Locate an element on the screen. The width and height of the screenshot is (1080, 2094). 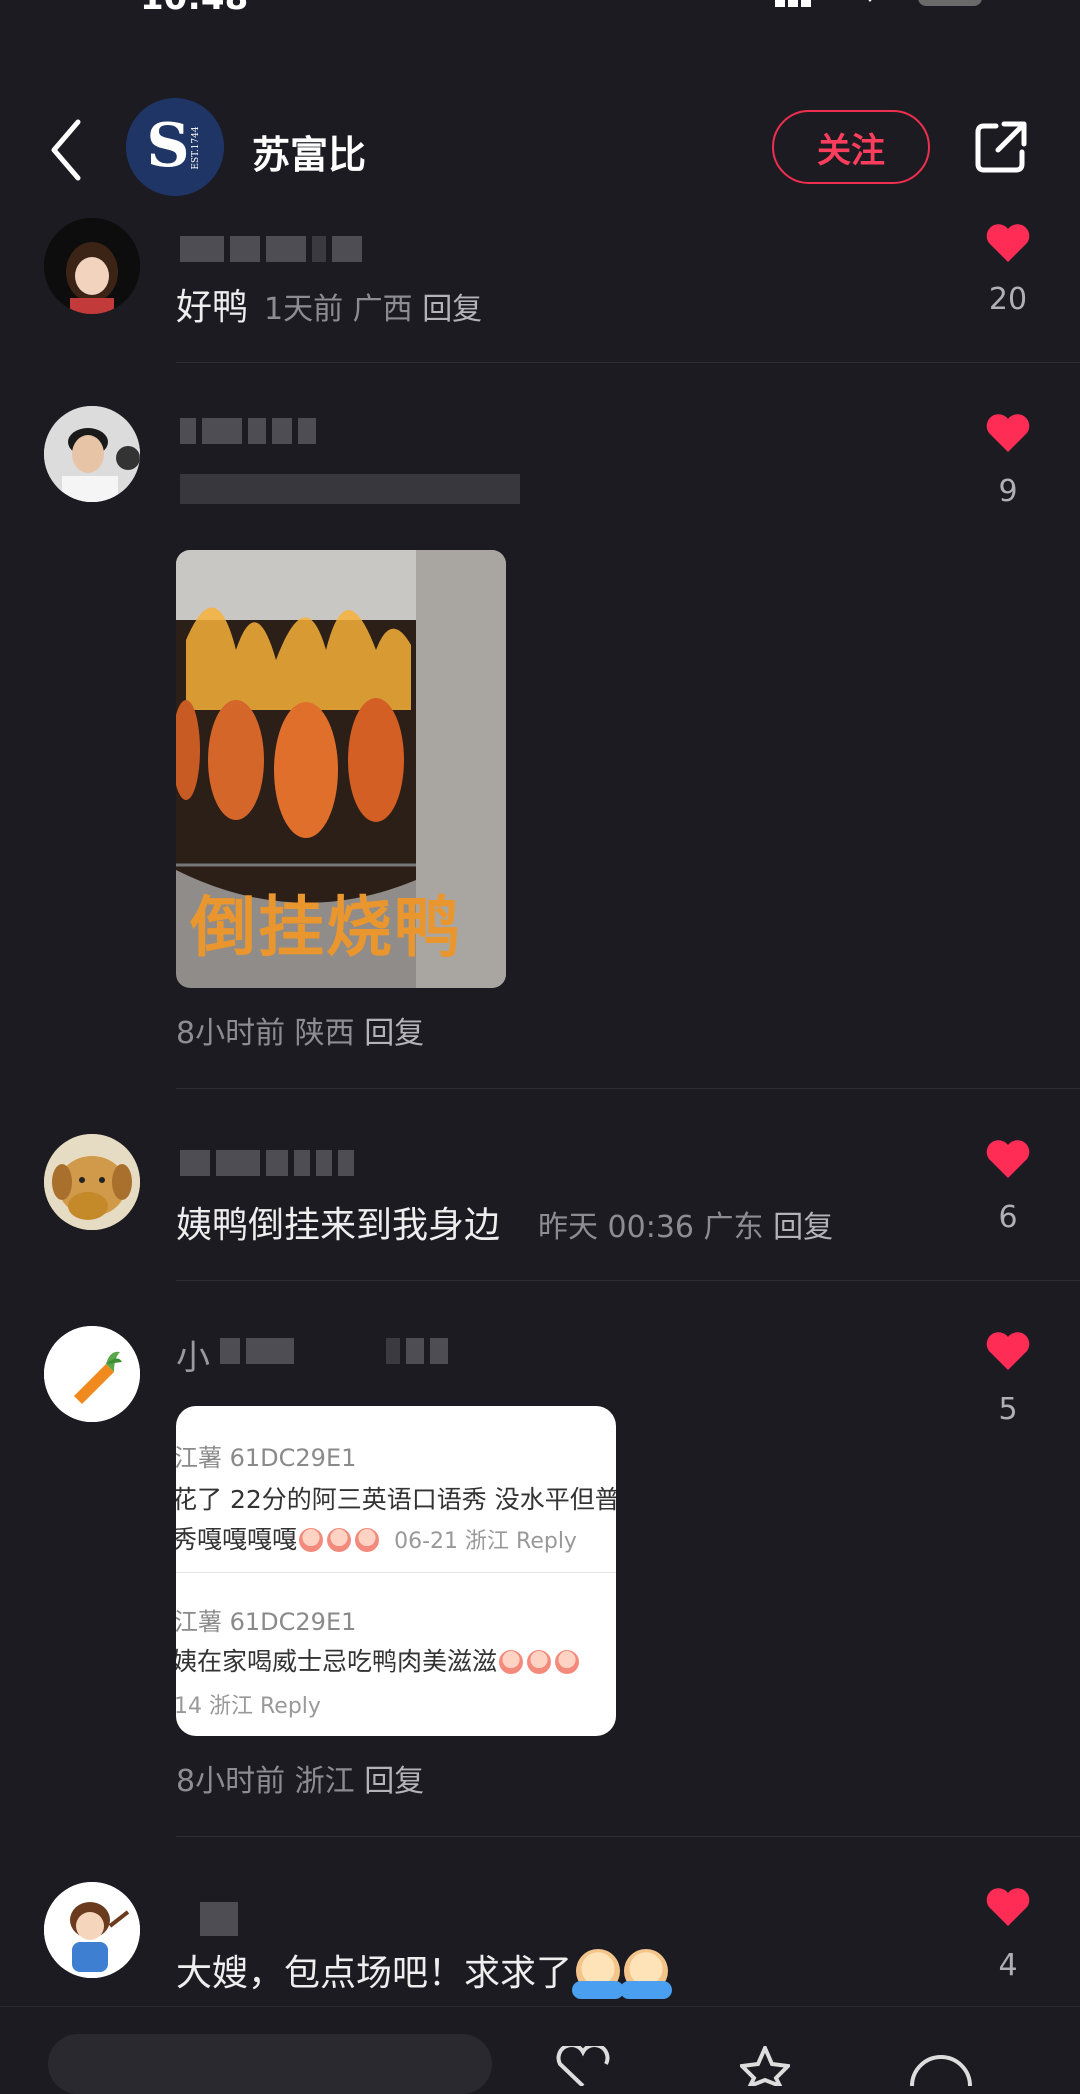
comment-input is located at coordinates (270, 2064).